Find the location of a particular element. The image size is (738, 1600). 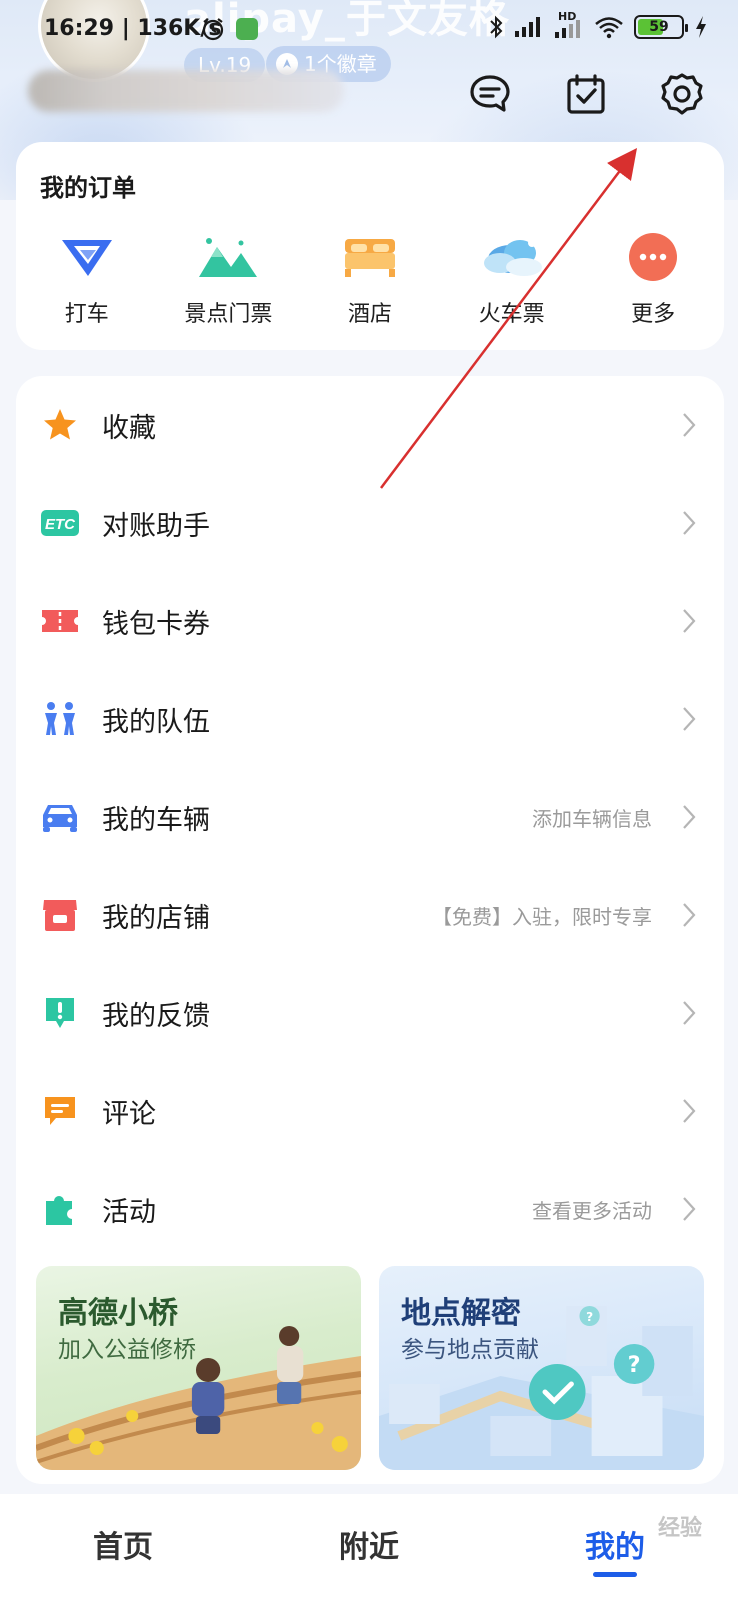

order-item-train-ticket: 火车票 is located at coordinates (512, 283).